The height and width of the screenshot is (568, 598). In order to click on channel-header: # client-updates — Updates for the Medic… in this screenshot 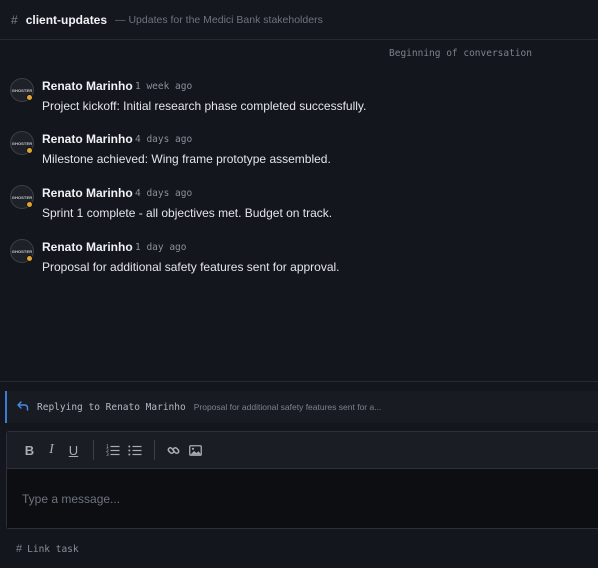, I will do `click(299, 20)`.